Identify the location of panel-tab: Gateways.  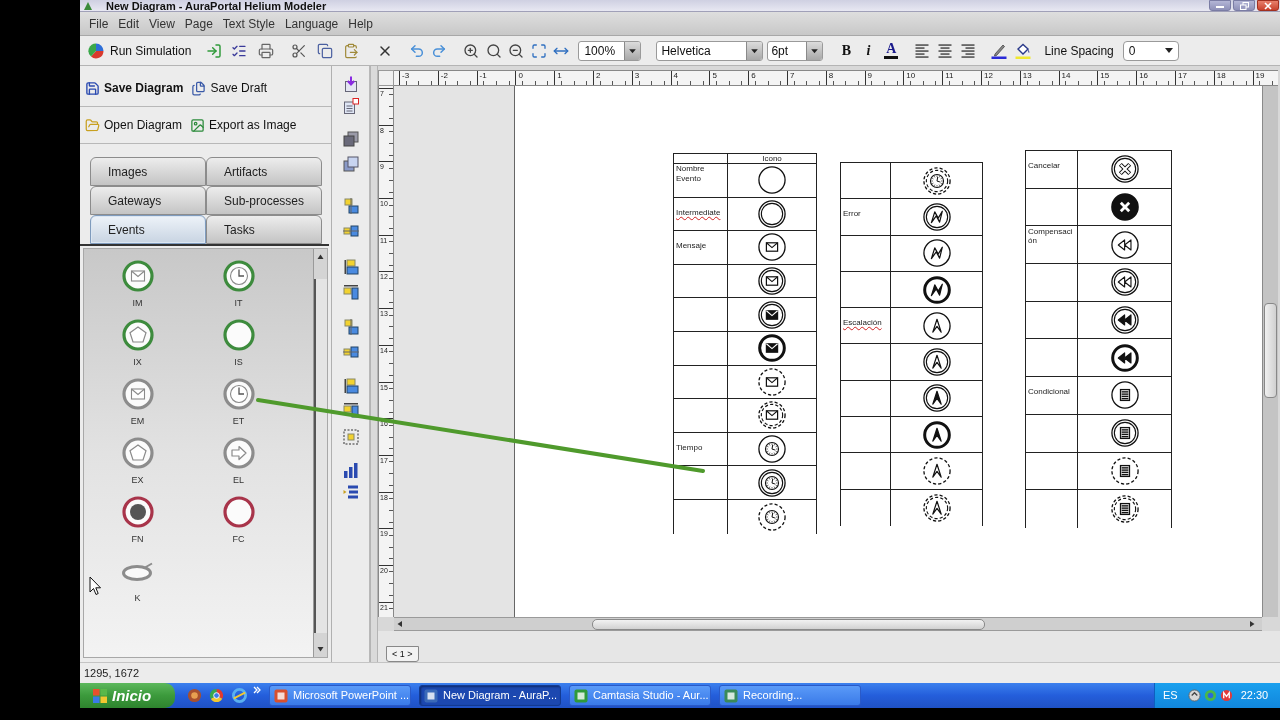
(148, 200).